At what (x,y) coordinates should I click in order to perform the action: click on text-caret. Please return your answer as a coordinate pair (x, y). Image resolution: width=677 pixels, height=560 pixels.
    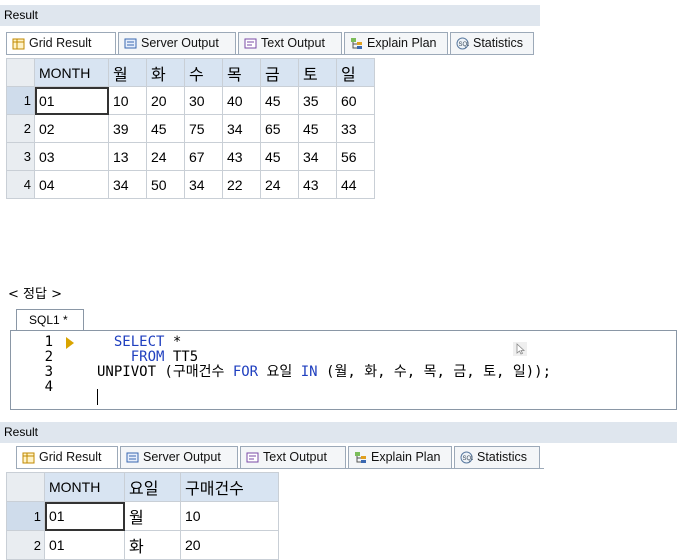
    Looking at the image, I should click on (97, 397).